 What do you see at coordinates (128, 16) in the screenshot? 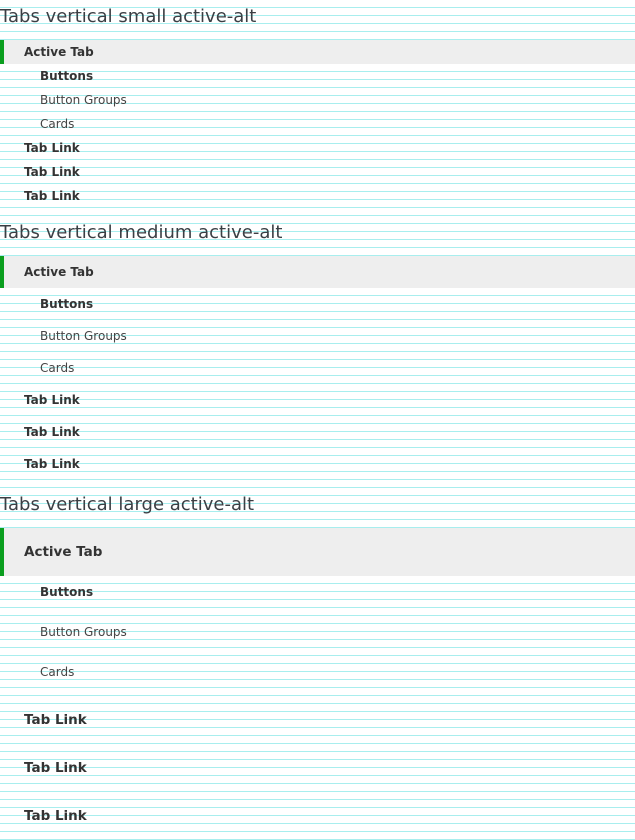
I see `section-title-small: Tabs vertical small active-alt` at bounding box center [128, 16].